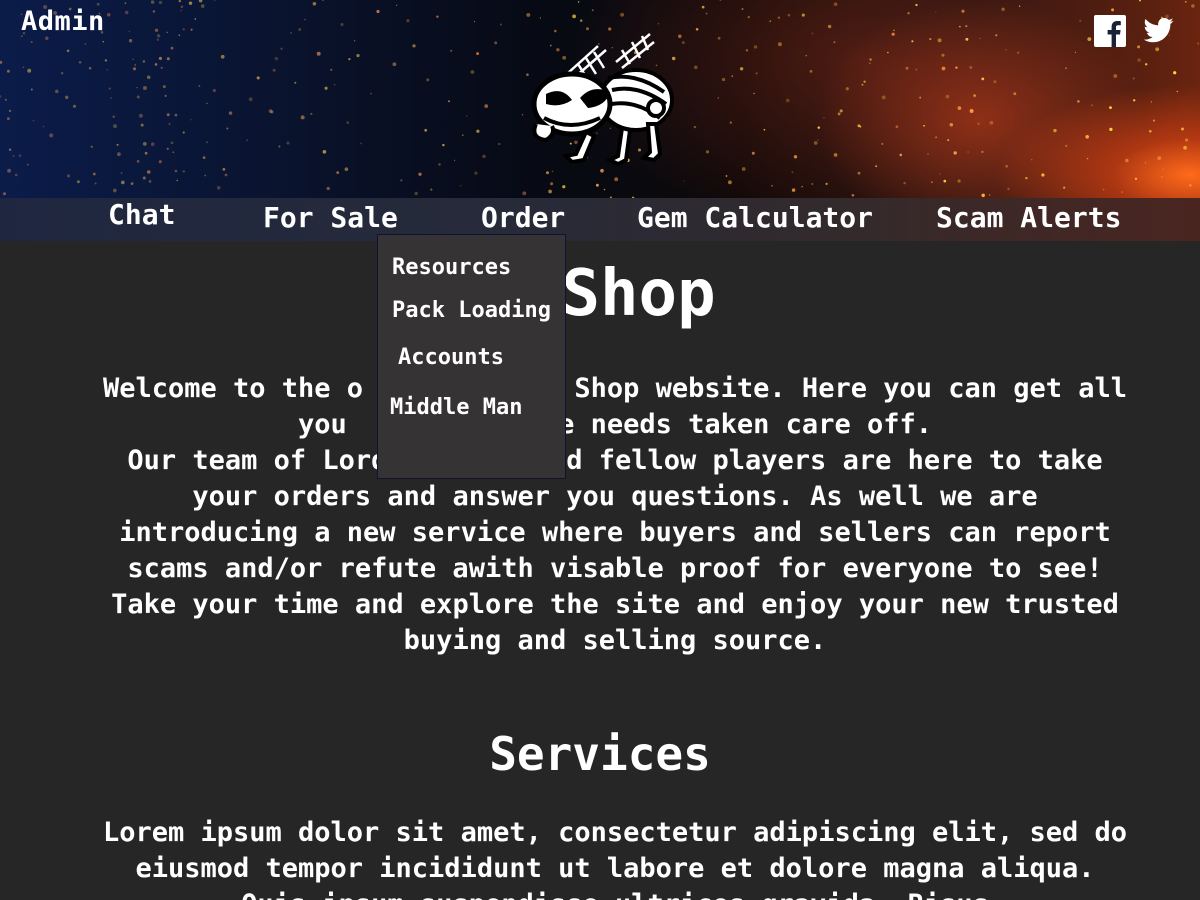  What do you see at coordinates (456, 408) in the screenshot?
I see `dropdown-item-middle-man: Middle Man` at bounding box center [456, 408].